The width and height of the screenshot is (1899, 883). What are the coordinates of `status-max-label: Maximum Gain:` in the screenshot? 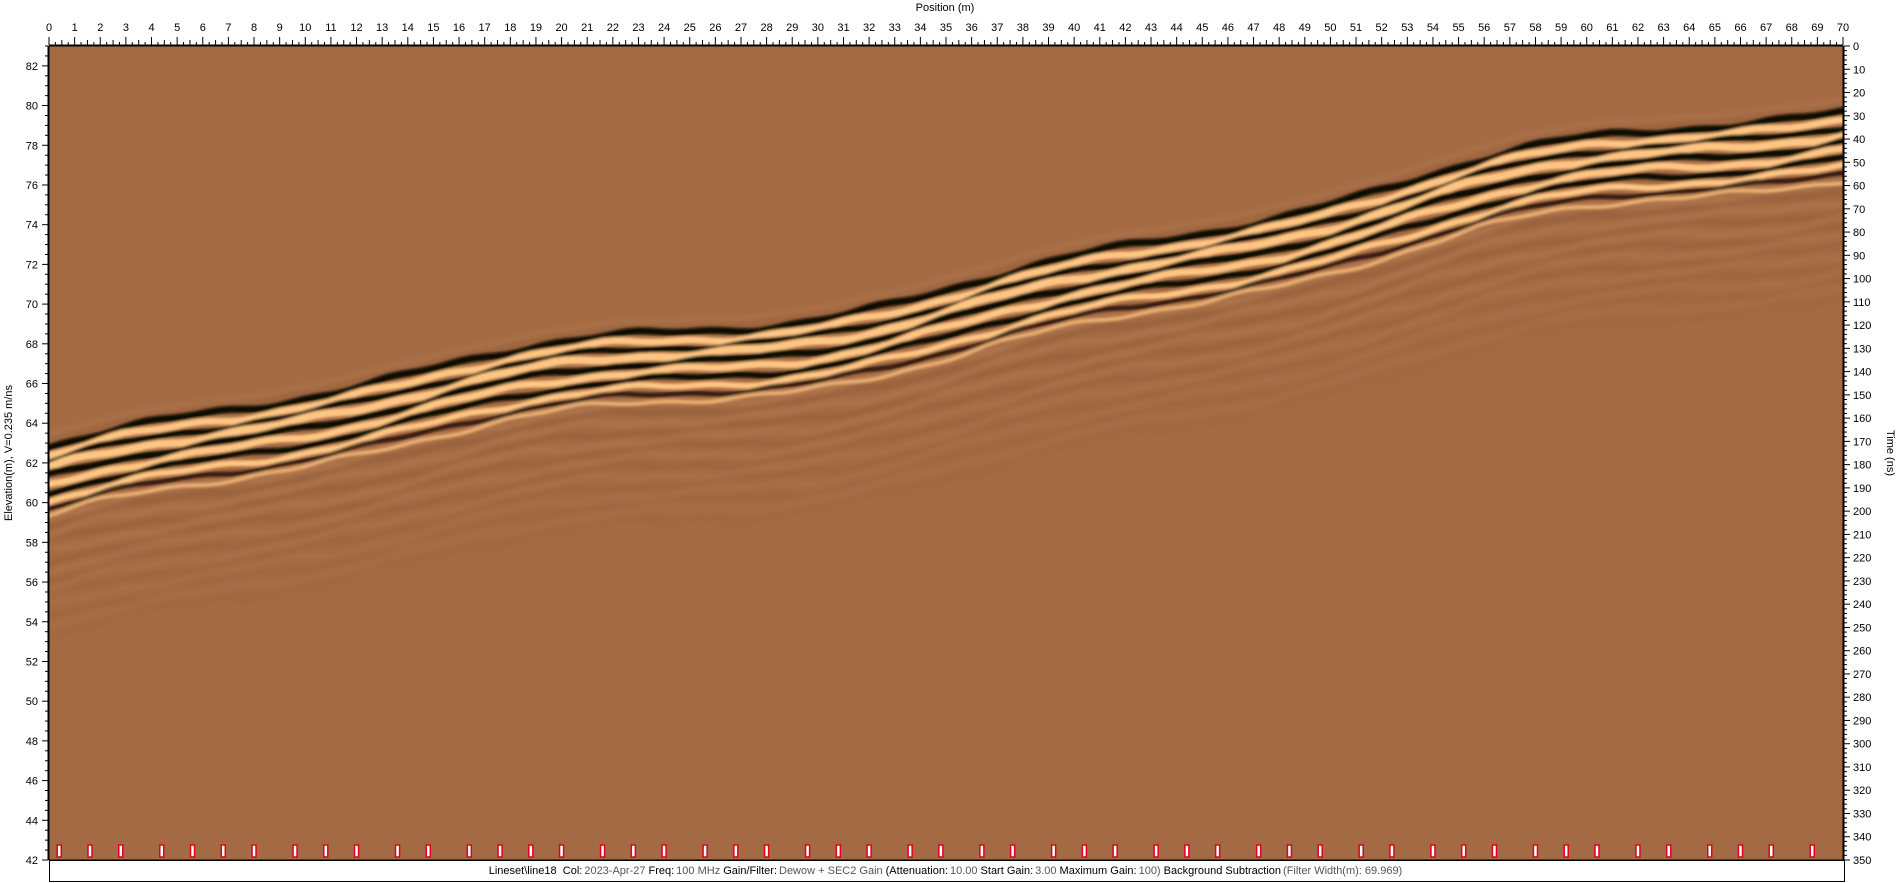 It's located at (1098, 871).